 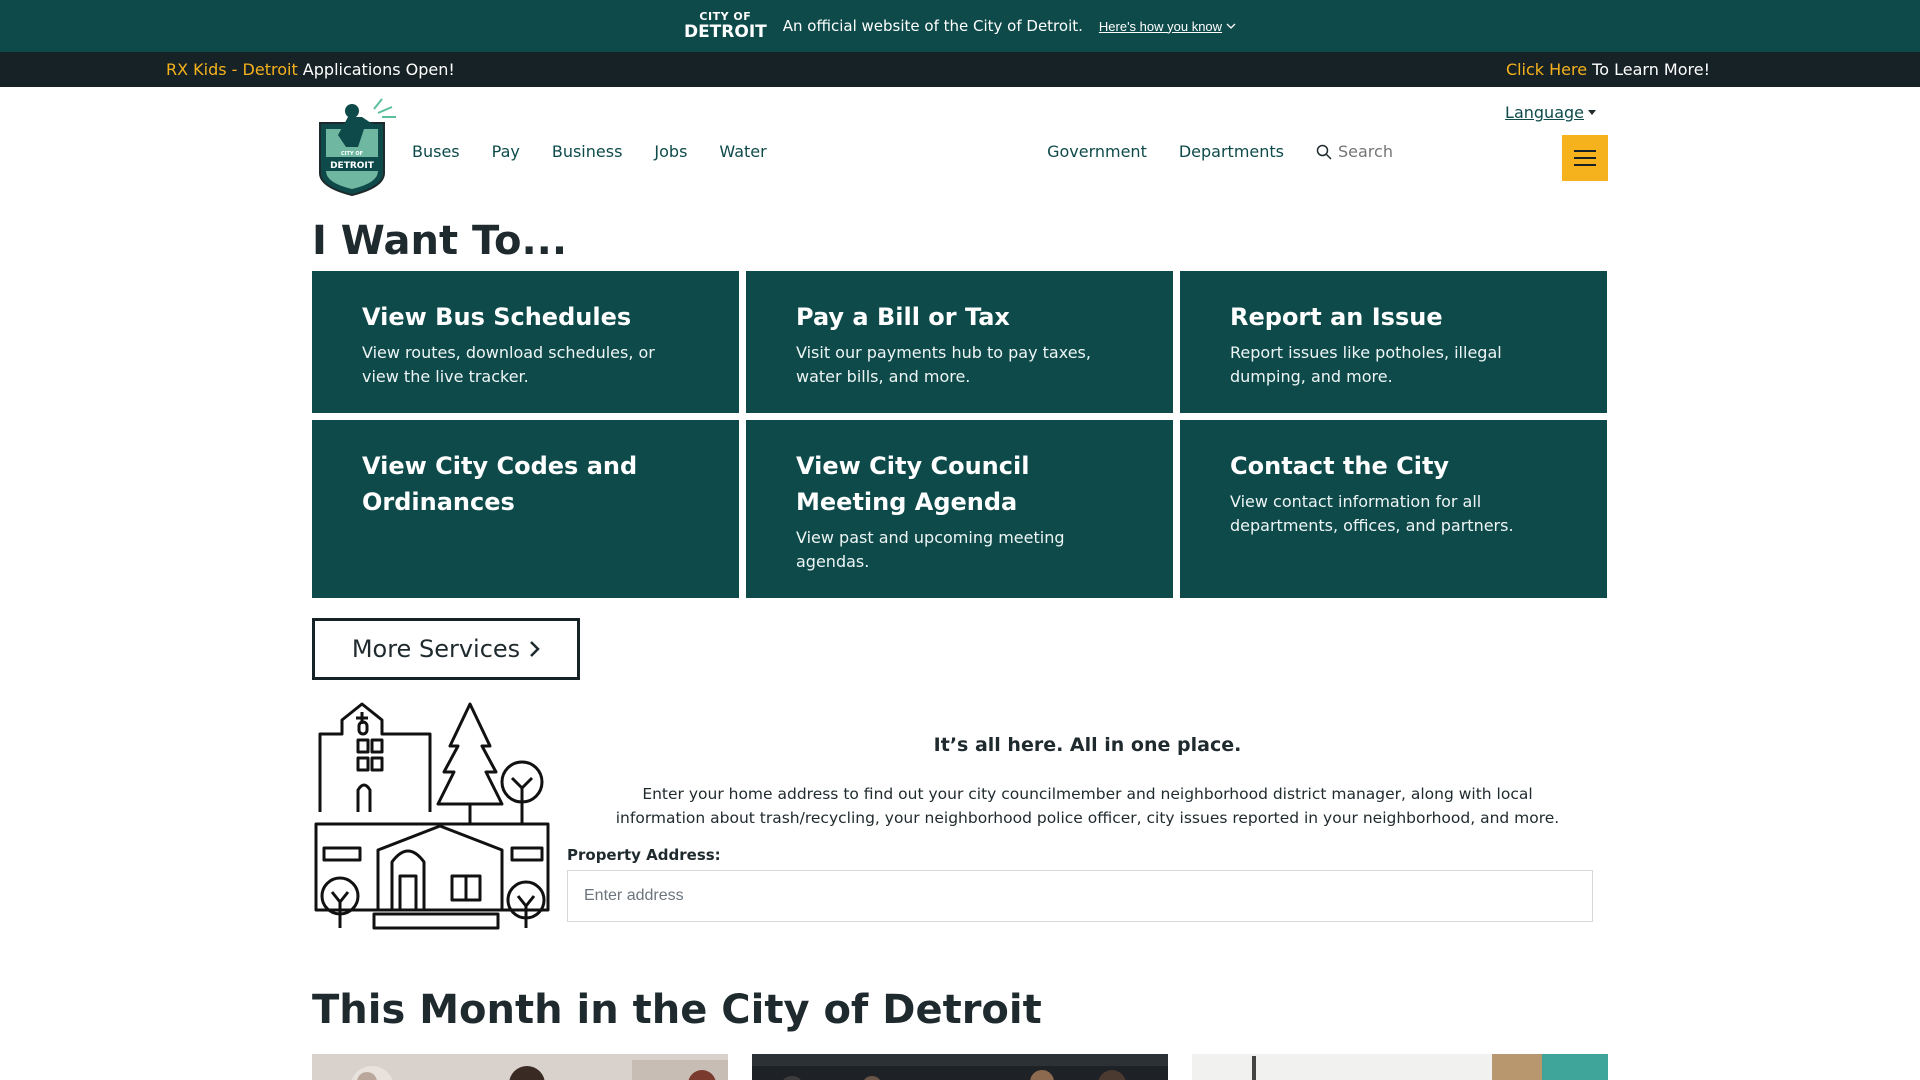 What do you see at coordinates (742, 151) in the screenshot?
I see `nav-water: Water` at bounding box center [742, 151].